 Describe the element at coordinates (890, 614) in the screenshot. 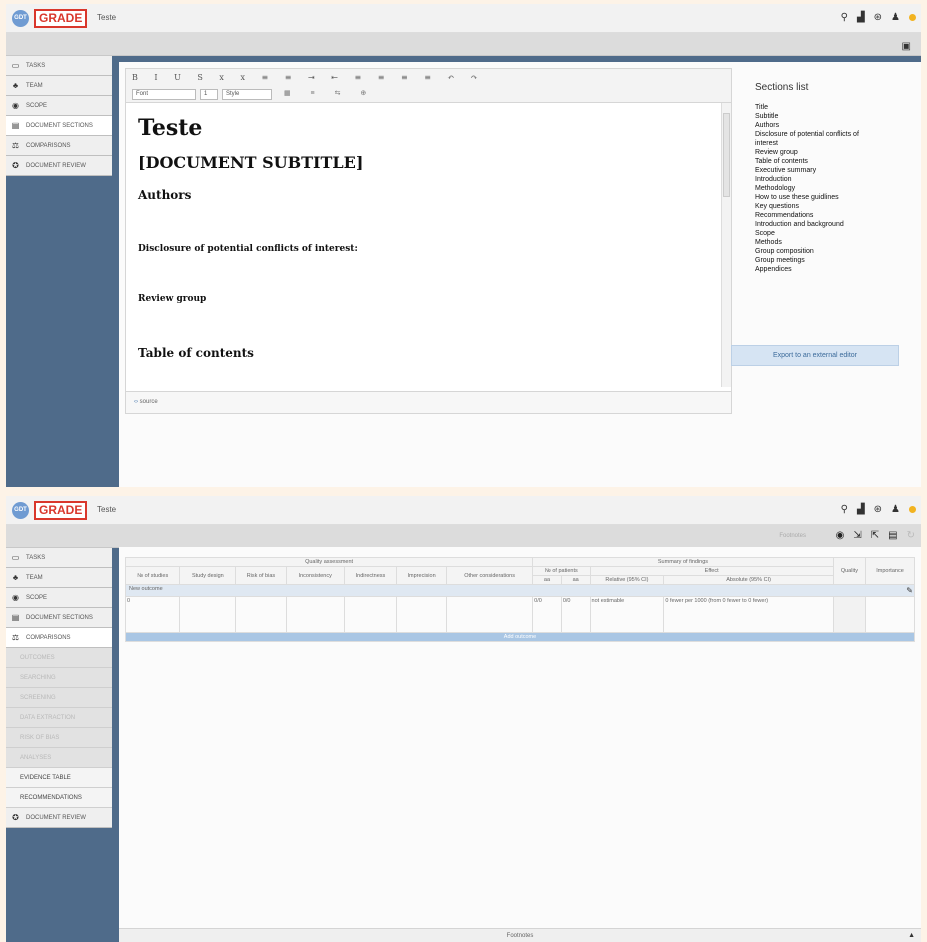

I see `cell-importance` at that location.